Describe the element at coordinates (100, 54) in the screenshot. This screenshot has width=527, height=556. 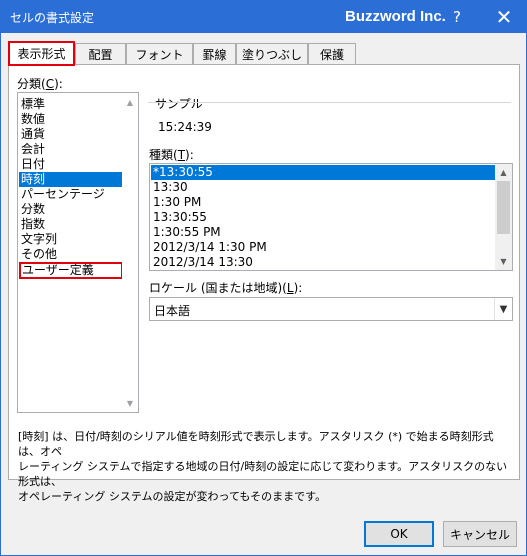
I see `tab-alignment: 配置` at that location.